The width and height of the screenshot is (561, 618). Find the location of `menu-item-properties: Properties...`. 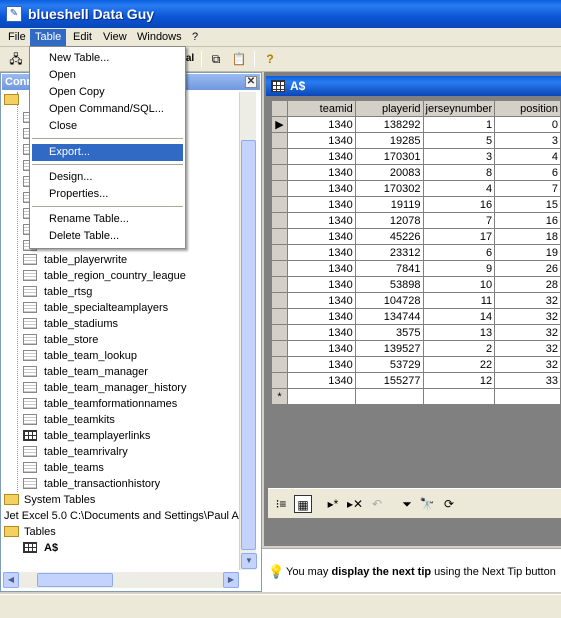

menu-item-properties: Properties... is located at coordinates (107, 194).